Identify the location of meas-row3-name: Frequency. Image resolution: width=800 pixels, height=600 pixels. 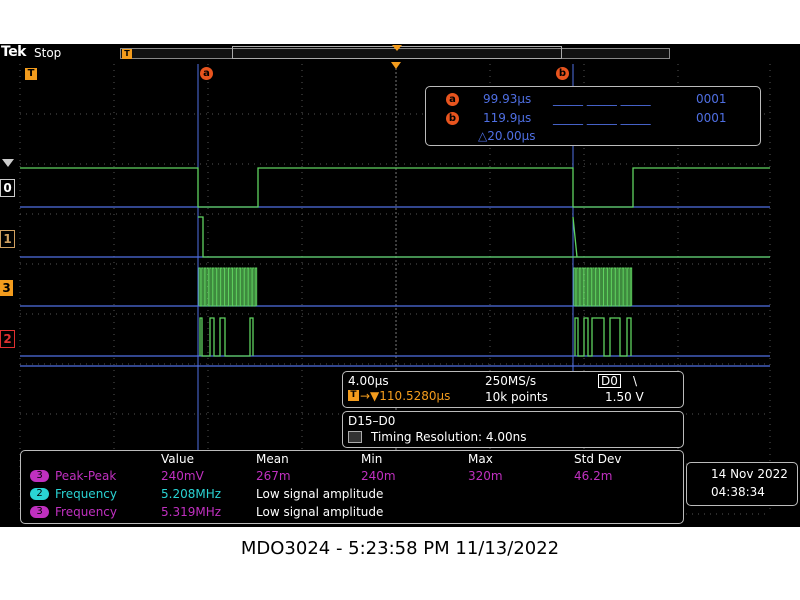
(86, 512).